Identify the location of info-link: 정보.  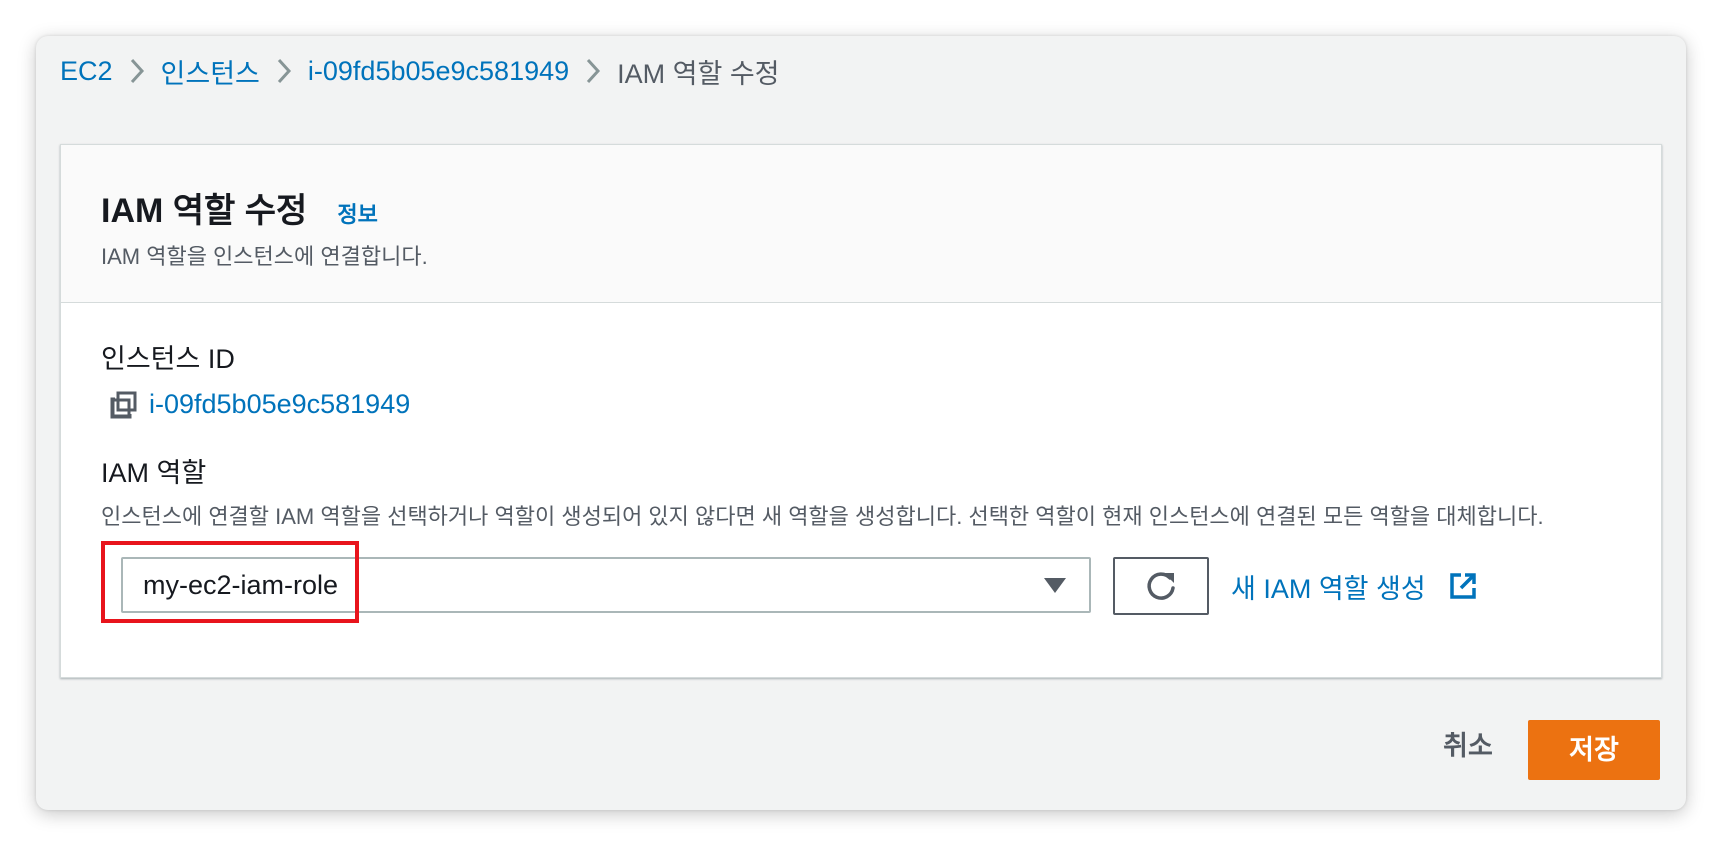
(357, 213).